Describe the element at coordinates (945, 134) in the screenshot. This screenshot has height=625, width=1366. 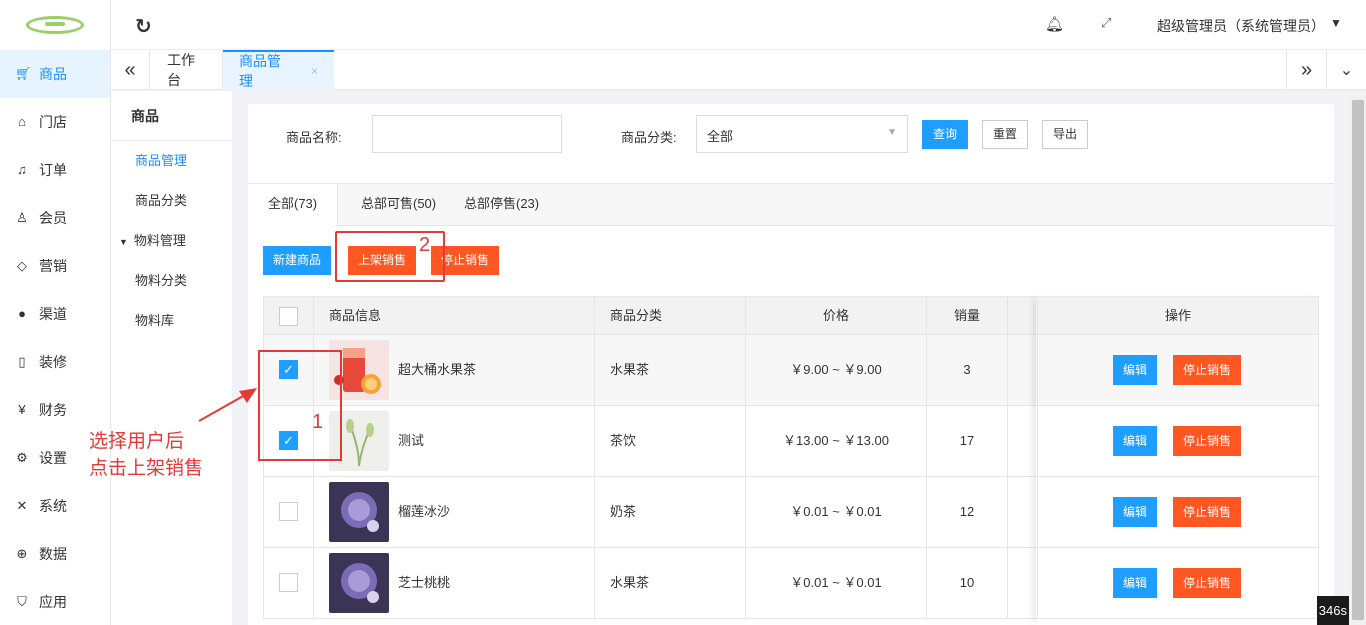
I see `query-button: 查询` at that location.